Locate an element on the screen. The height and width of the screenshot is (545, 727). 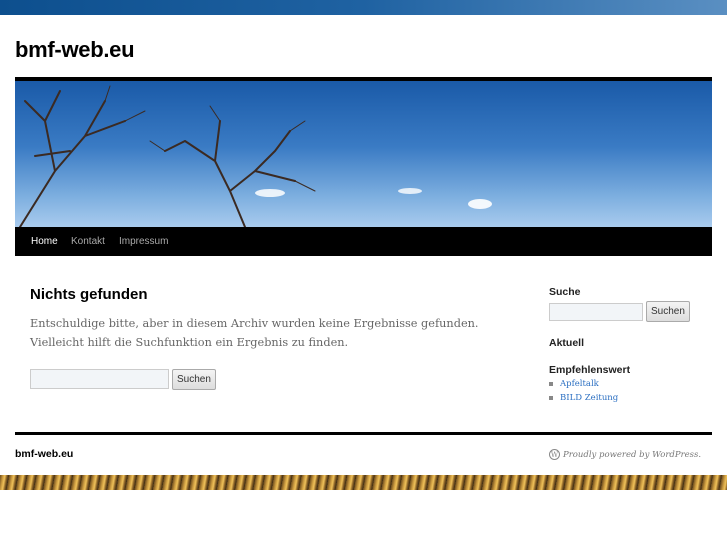
nav-kontakt: Kontakt is located at coordinates (88, 241).